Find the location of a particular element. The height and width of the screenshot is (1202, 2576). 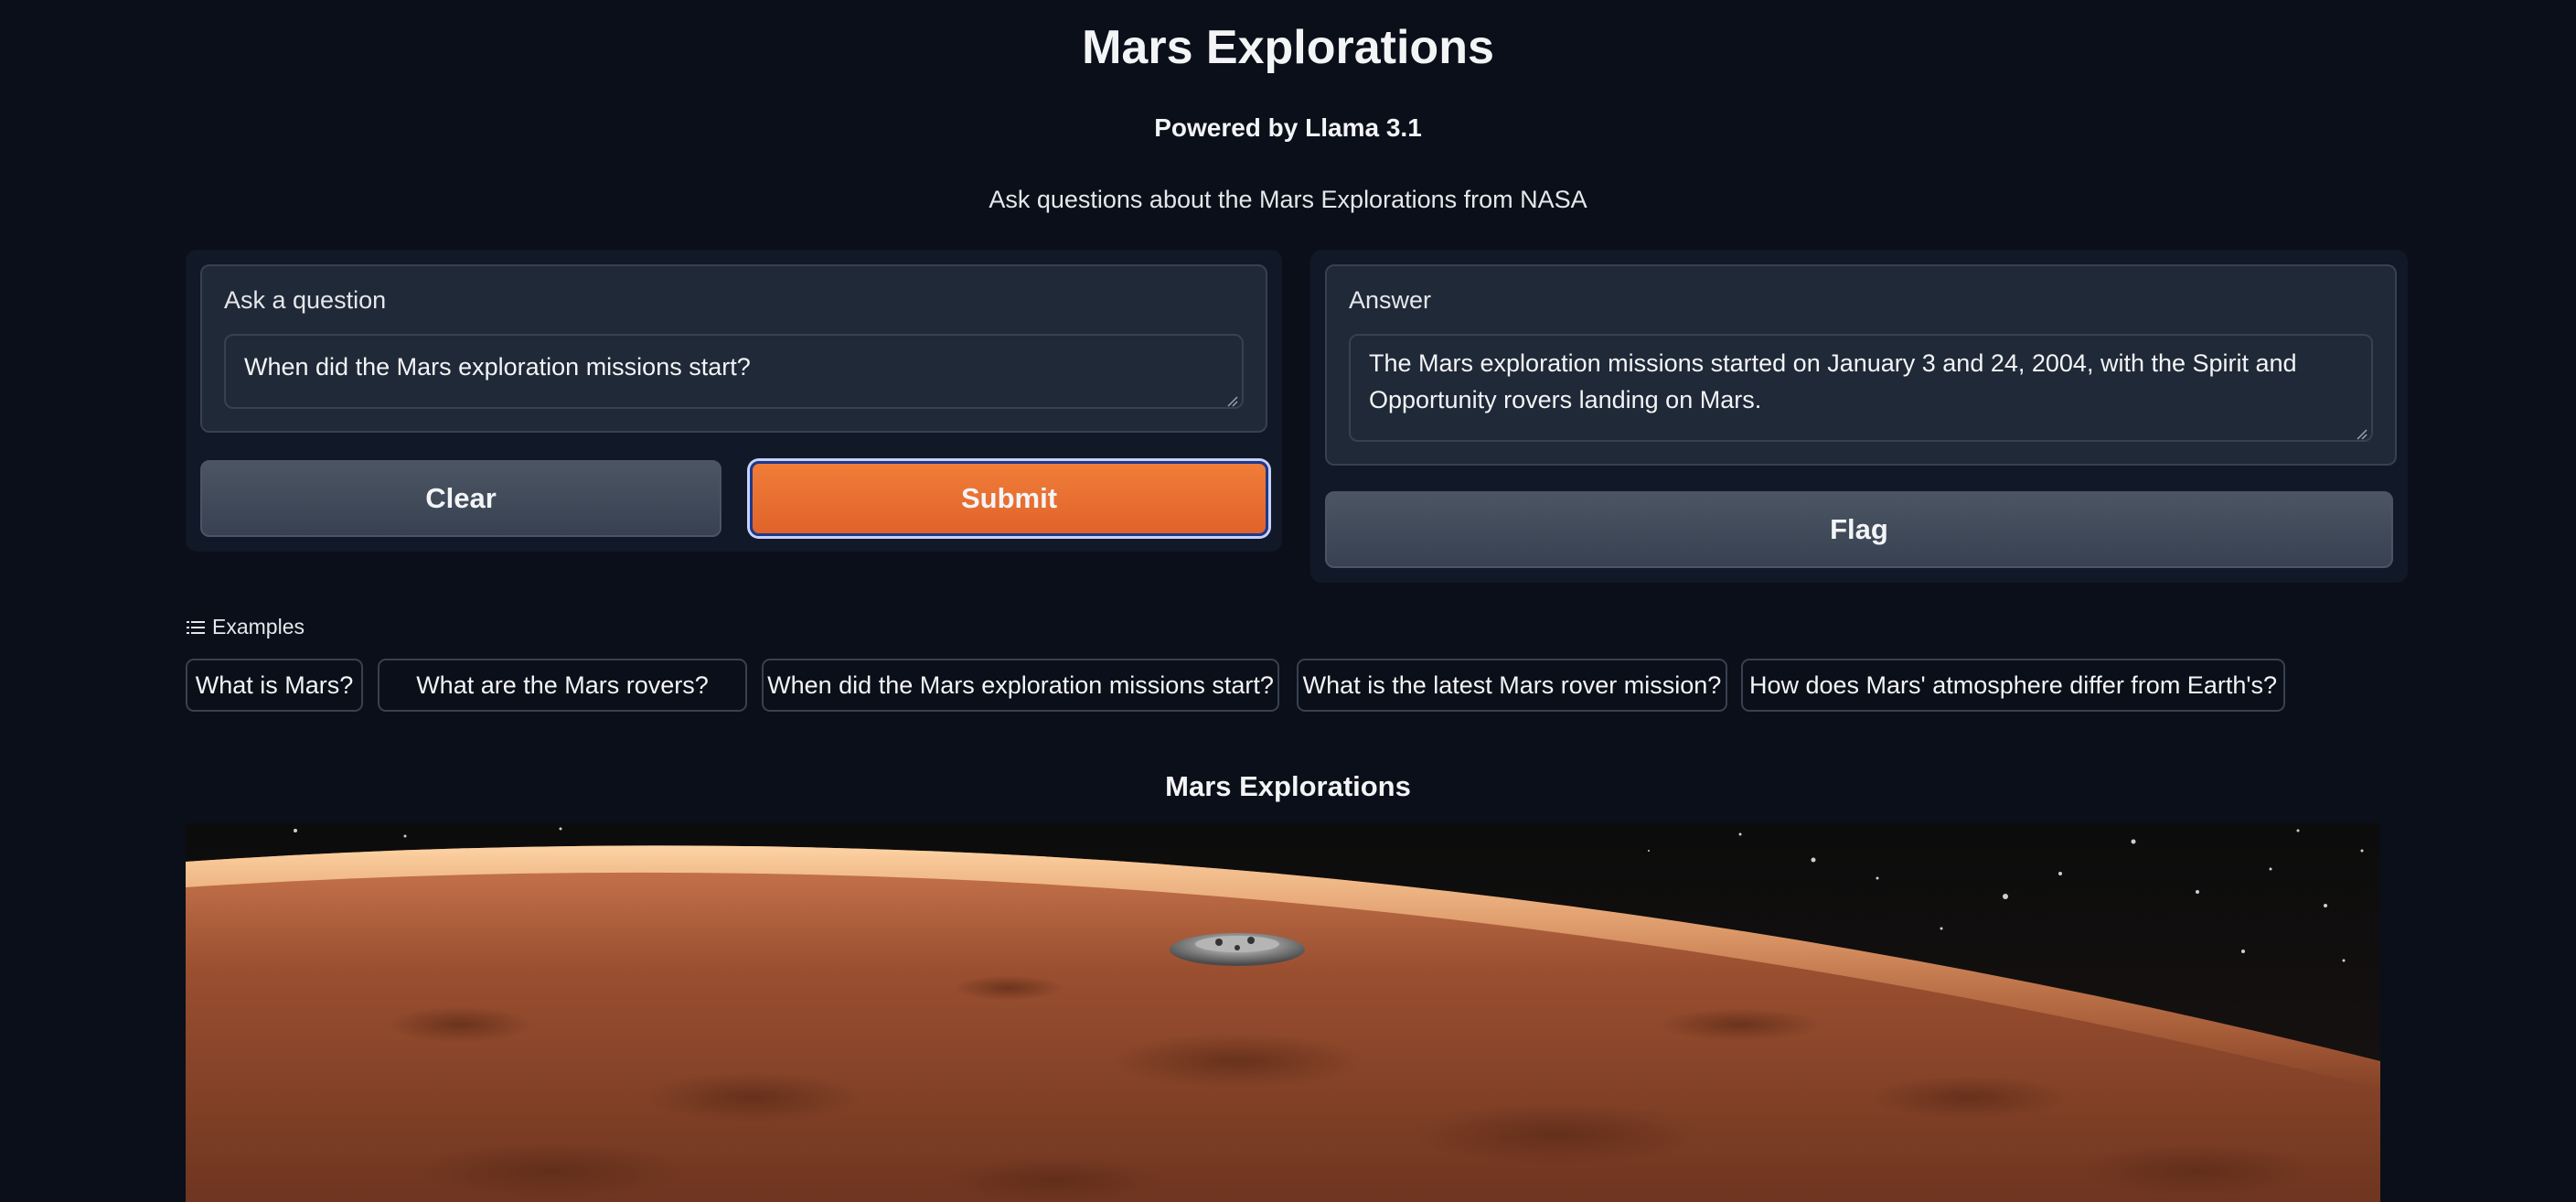

example-item: What is the latest Mars rover mission? is located at coordinates (1512, 685).